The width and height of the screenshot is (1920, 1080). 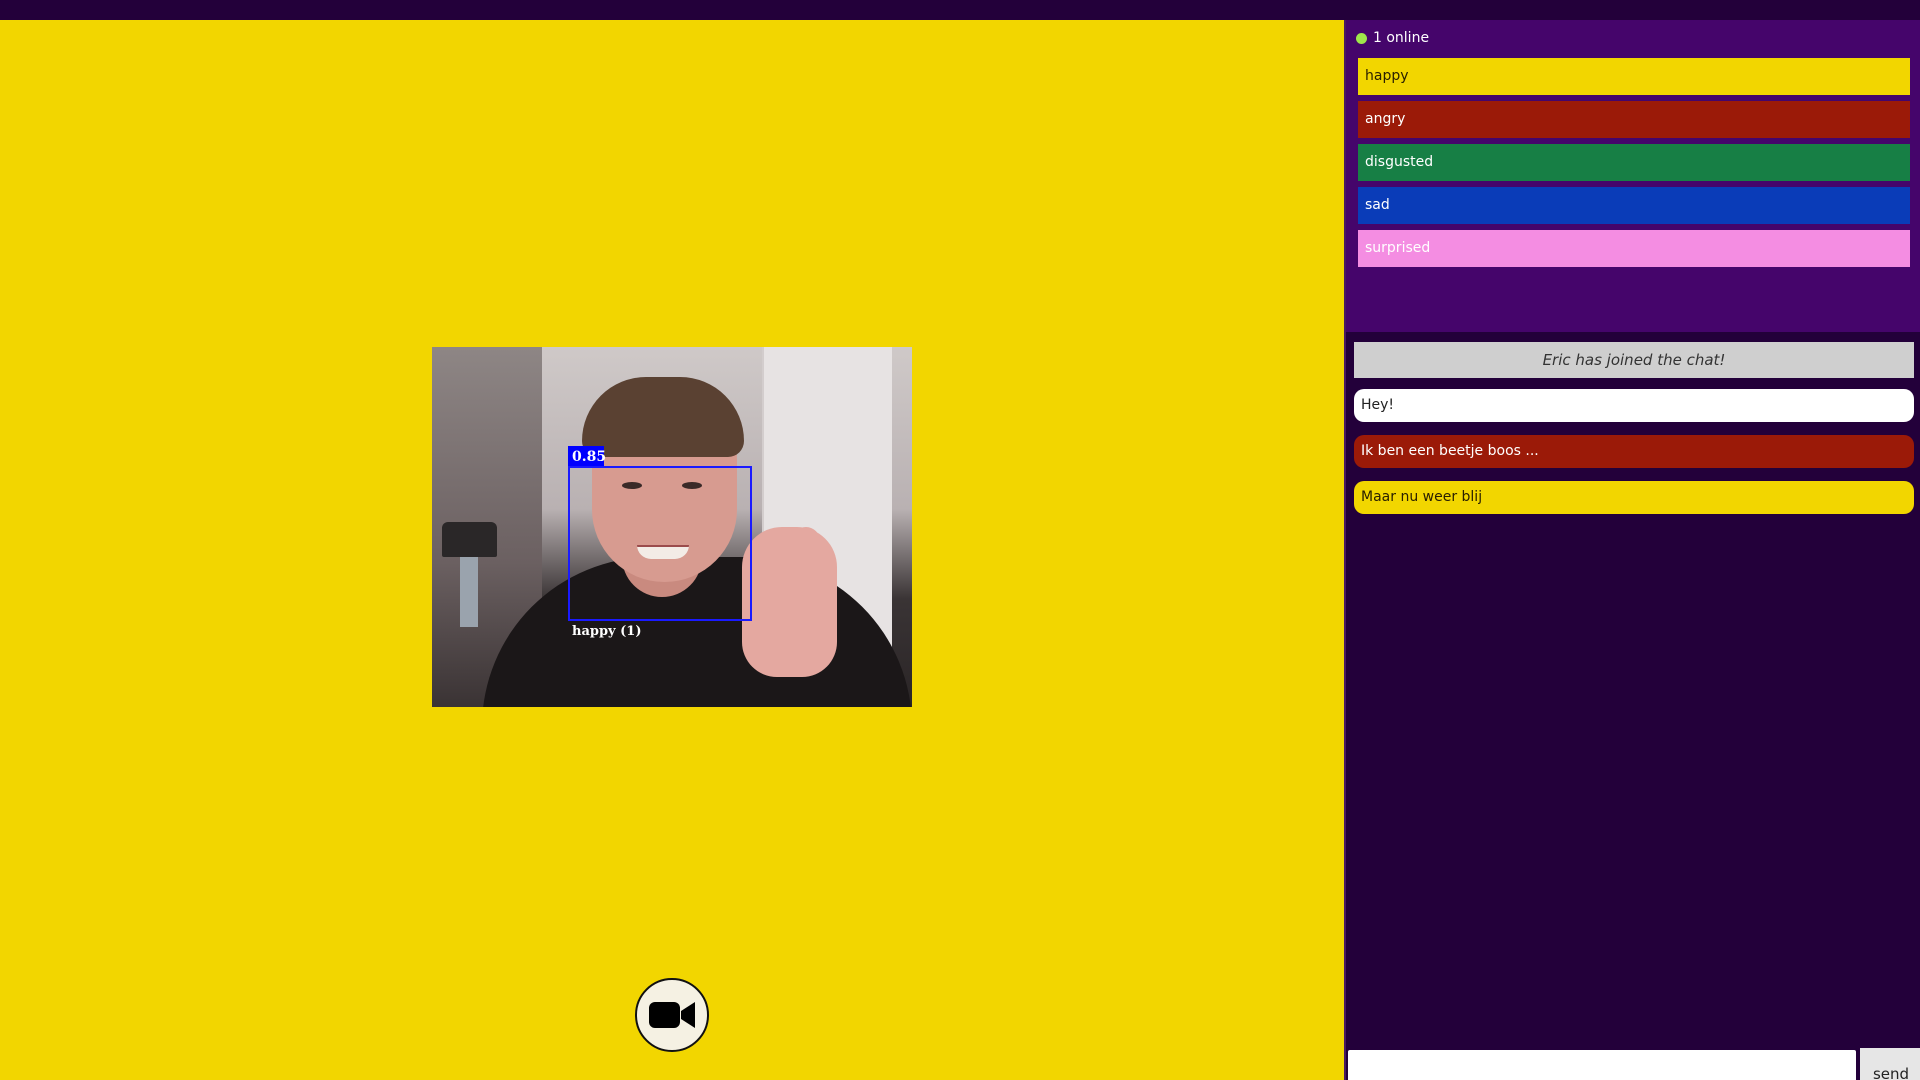 What do you see at coordinates (1634, 162) in the screenshot?
I see `emotion-disgusted: disgusted` at bounding box center [1634, 162].